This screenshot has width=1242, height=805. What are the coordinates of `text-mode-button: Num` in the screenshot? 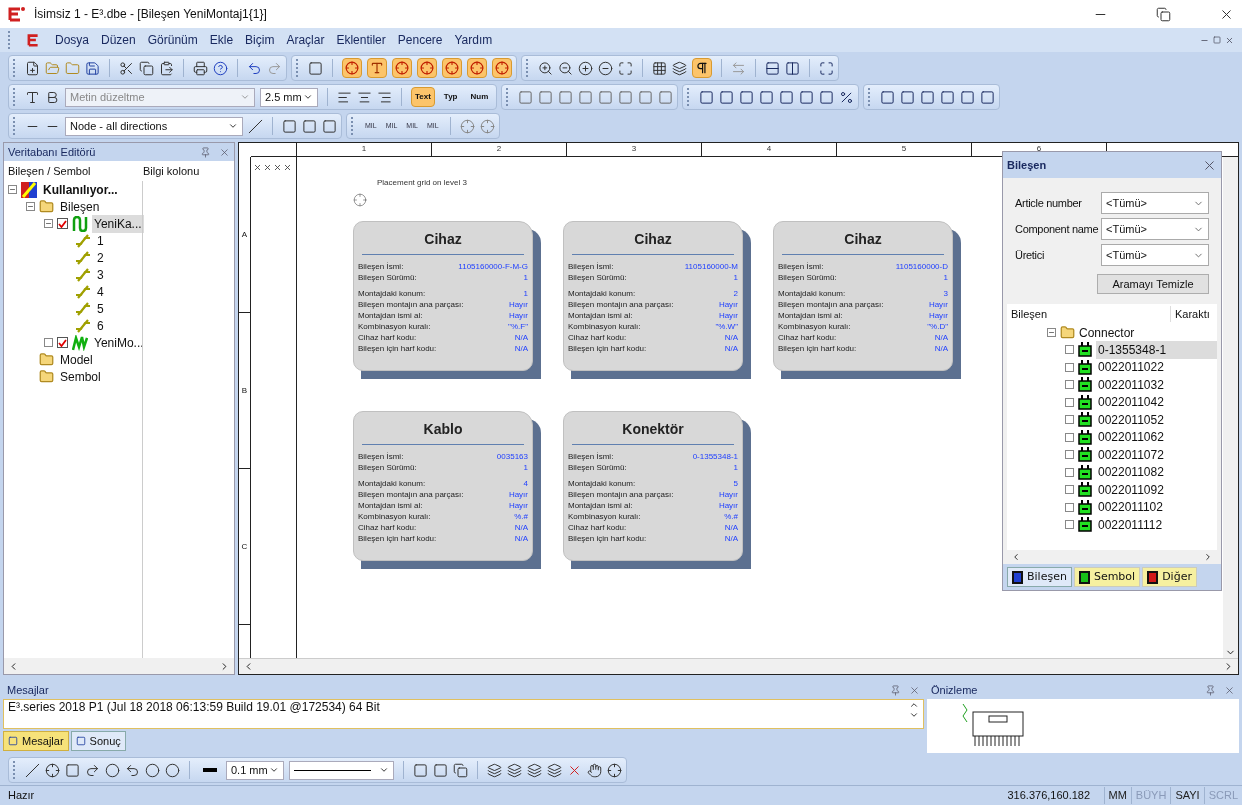 It's located at (479, 97).